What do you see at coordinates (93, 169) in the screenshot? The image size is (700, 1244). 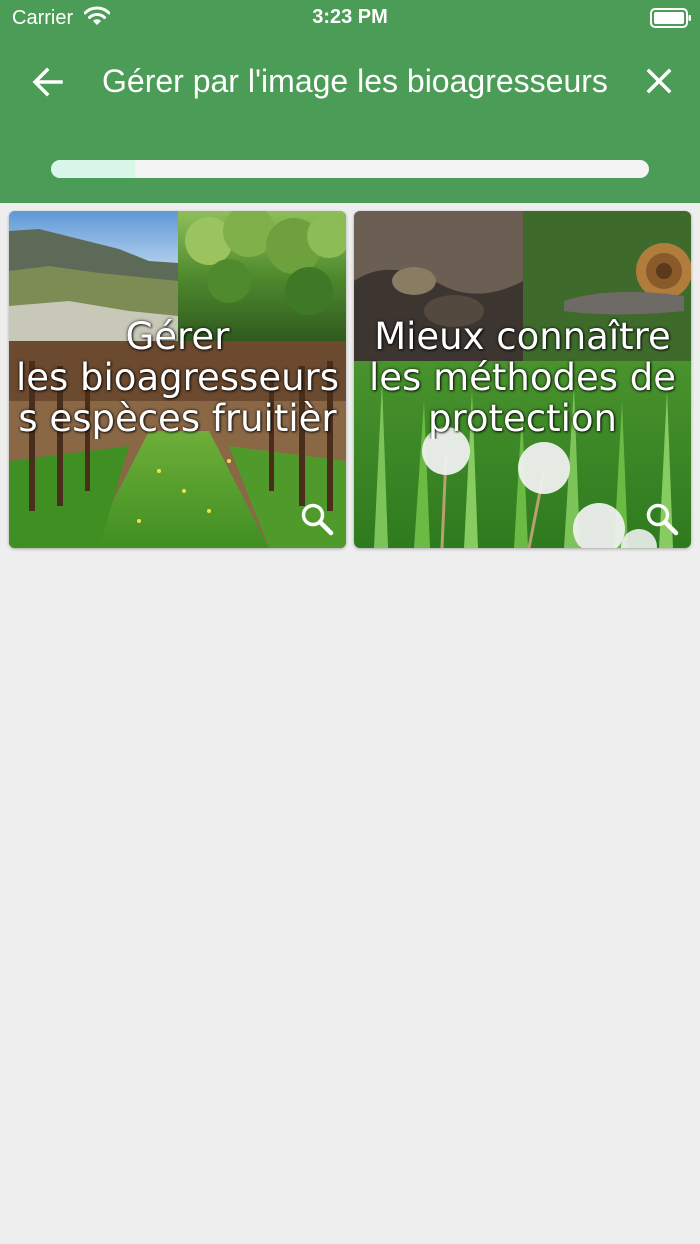 I see `progress-bar-fill` at bounding box center [93, 169].